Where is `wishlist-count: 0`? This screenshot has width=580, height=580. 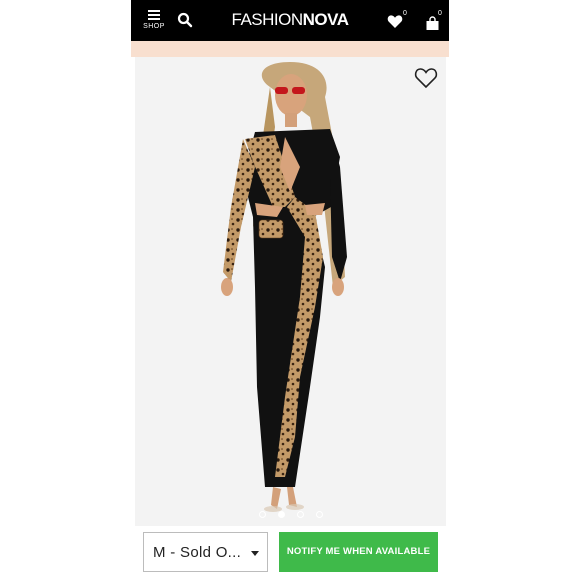
wishlist-count: 0 is located at coordinates (405, 13).